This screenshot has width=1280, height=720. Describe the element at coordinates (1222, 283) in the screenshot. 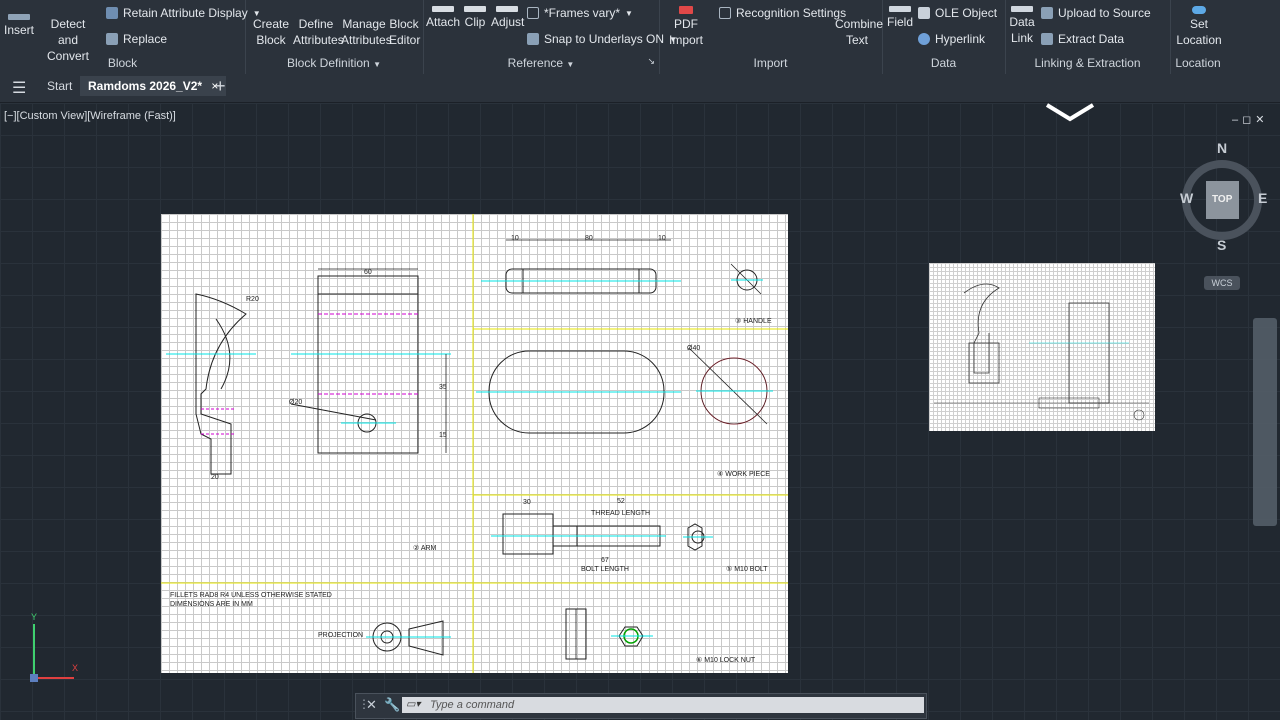

I see `wcs-menu: WCS` at that location.